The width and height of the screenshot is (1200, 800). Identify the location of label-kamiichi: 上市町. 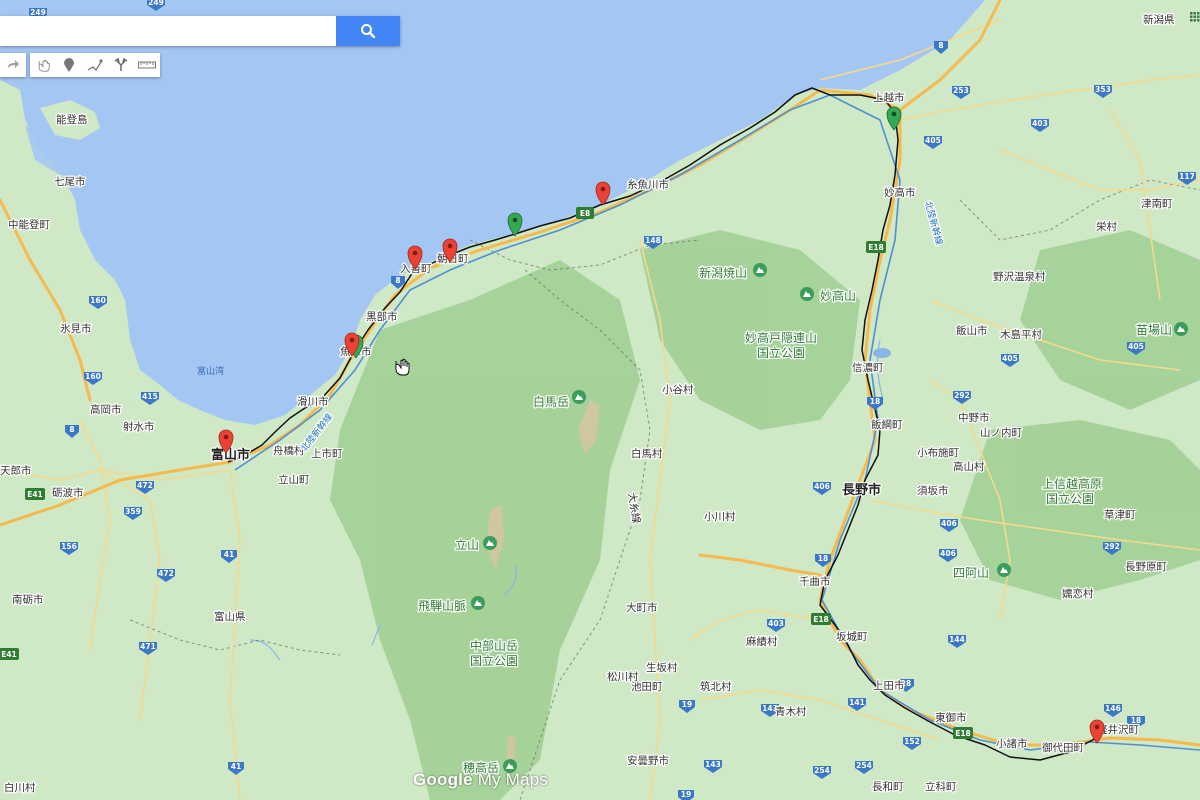
(327, 453).